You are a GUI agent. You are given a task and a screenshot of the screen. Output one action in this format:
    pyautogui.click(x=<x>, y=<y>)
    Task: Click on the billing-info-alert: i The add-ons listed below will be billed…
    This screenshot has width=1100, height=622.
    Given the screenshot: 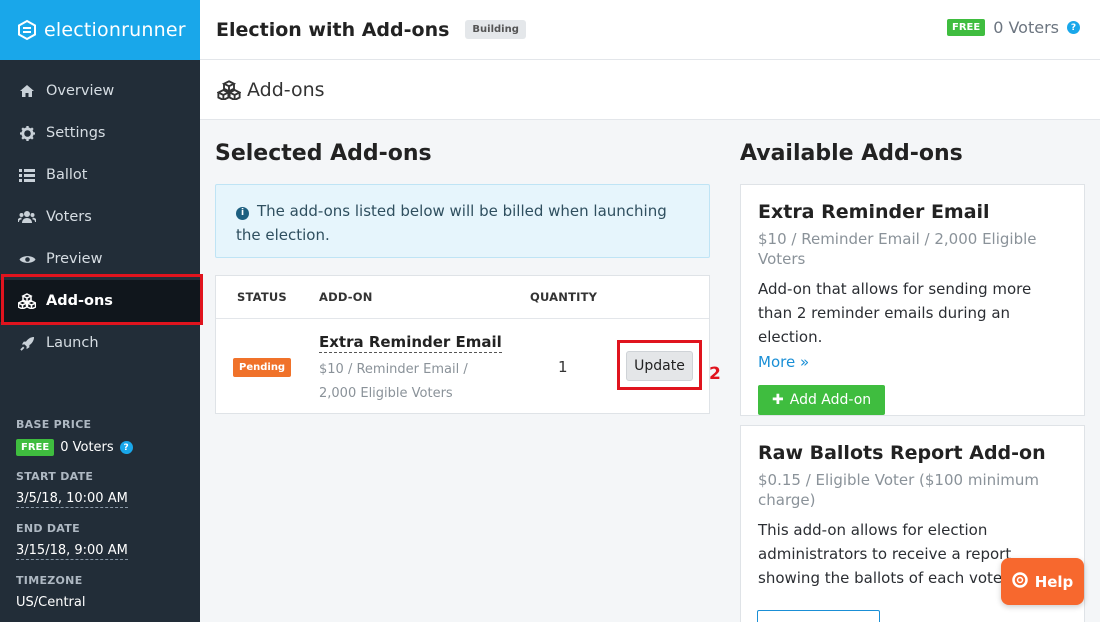 What is the action you would take?
    pyautogui.click(x=462, y=221)
    